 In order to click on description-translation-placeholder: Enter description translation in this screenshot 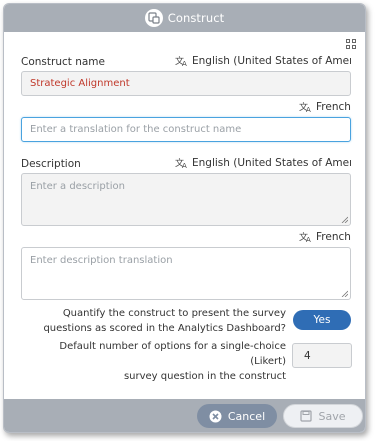, I will do `click(101, 260)`.